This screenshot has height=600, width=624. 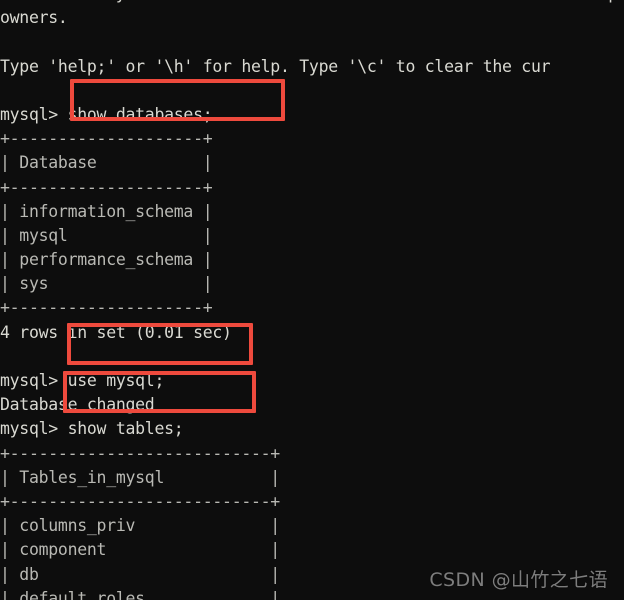 I want to click on terminal-line: | component |, so click(x=140, y=550).